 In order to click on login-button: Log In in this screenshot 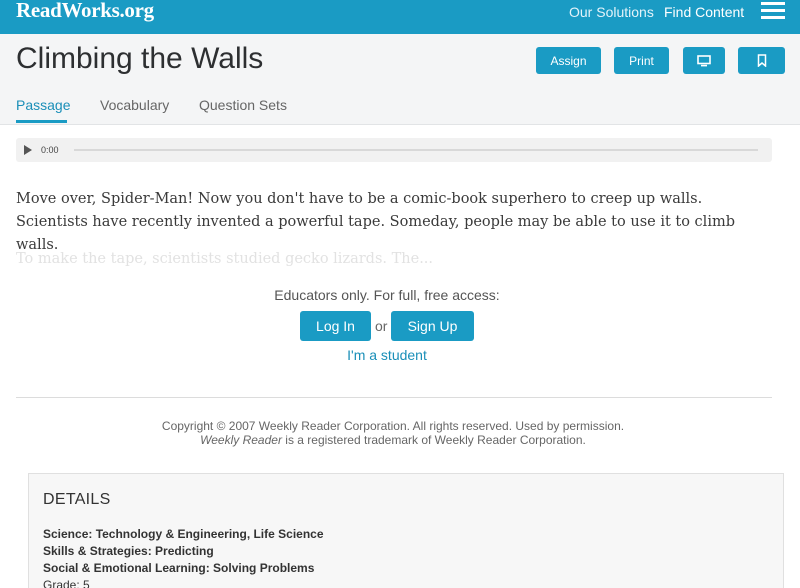, I will do `click(335, 326)`.